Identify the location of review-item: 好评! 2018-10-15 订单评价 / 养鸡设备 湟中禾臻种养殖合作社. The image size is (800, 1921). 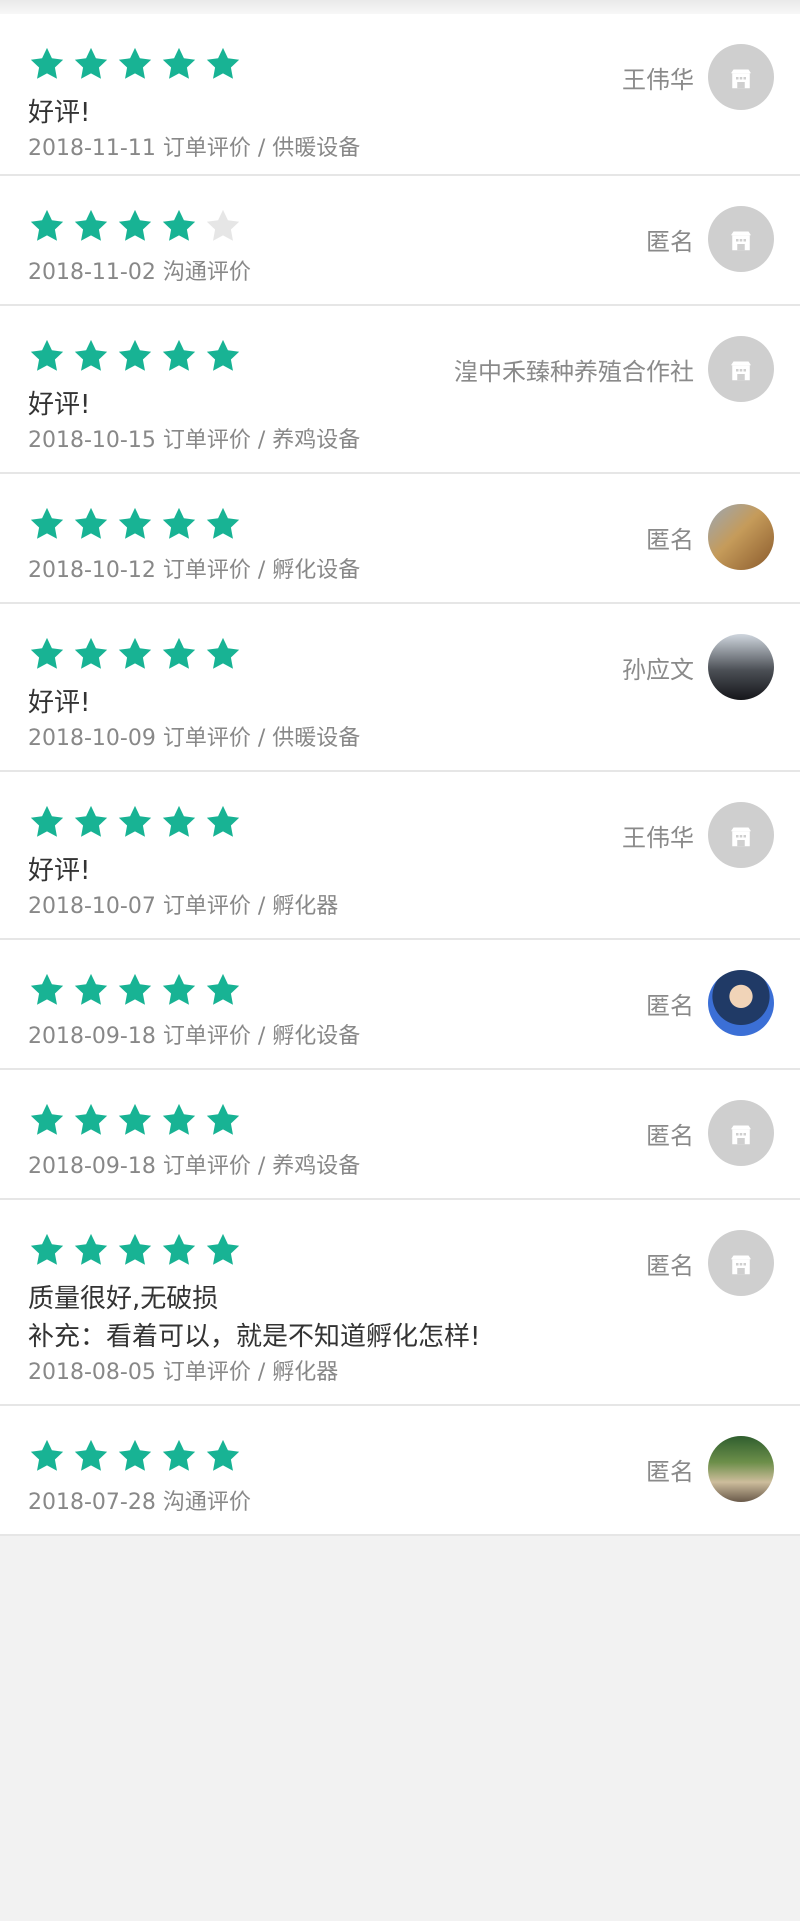
(400, 390).